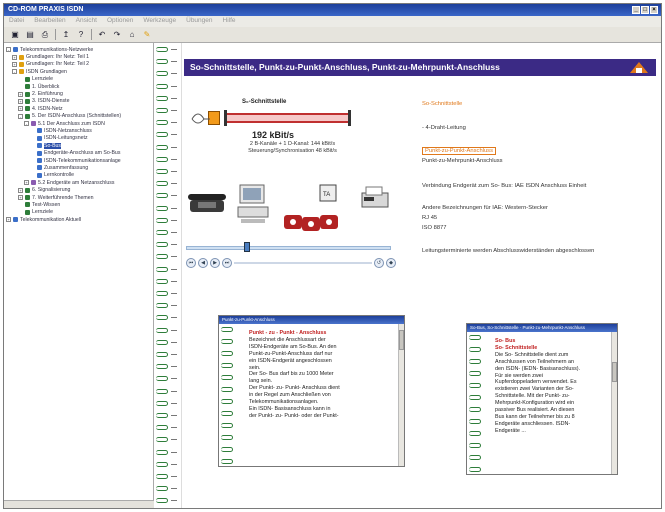 This screenshot has height=512, width=665. I want to click on tree-item: ISDN-Telekommunikationsanlage, so click(78, 160).